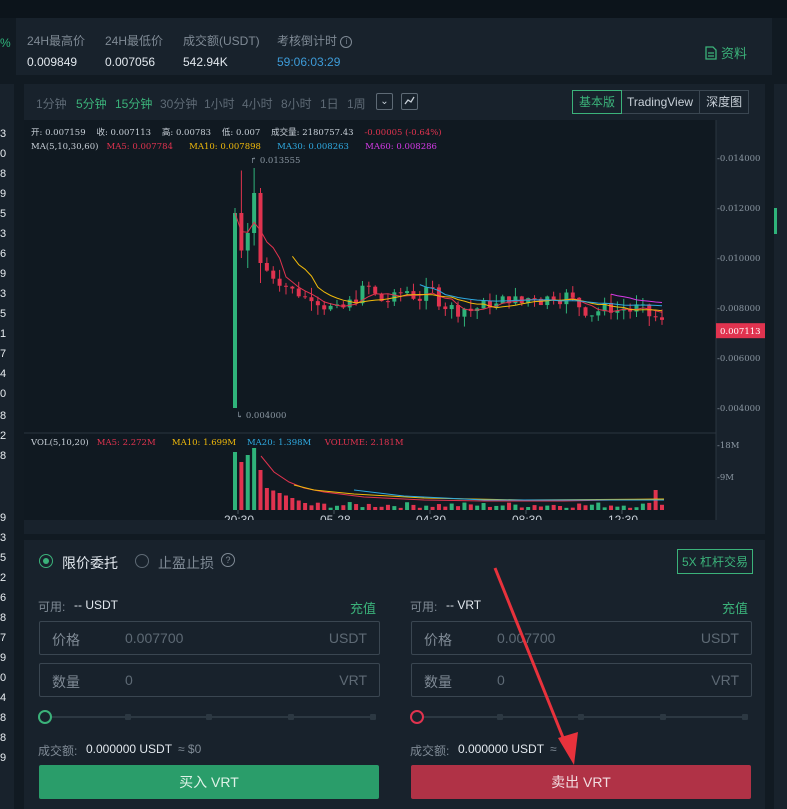 The width and height of the screenshot is (787, 809). What do you see at coordinates (3, 638) in the screenshot?
I see `edge-number: 7` at bounding box center [3, 638].